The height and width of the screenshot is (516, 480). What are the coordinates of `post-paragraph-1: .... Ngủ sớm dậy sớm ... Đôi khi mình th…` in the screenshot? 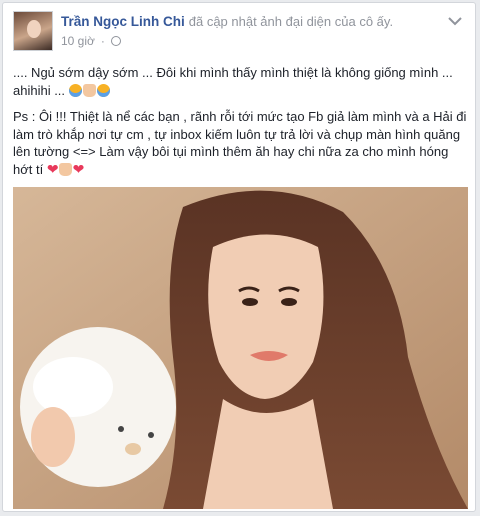 It's located at (233, 81).